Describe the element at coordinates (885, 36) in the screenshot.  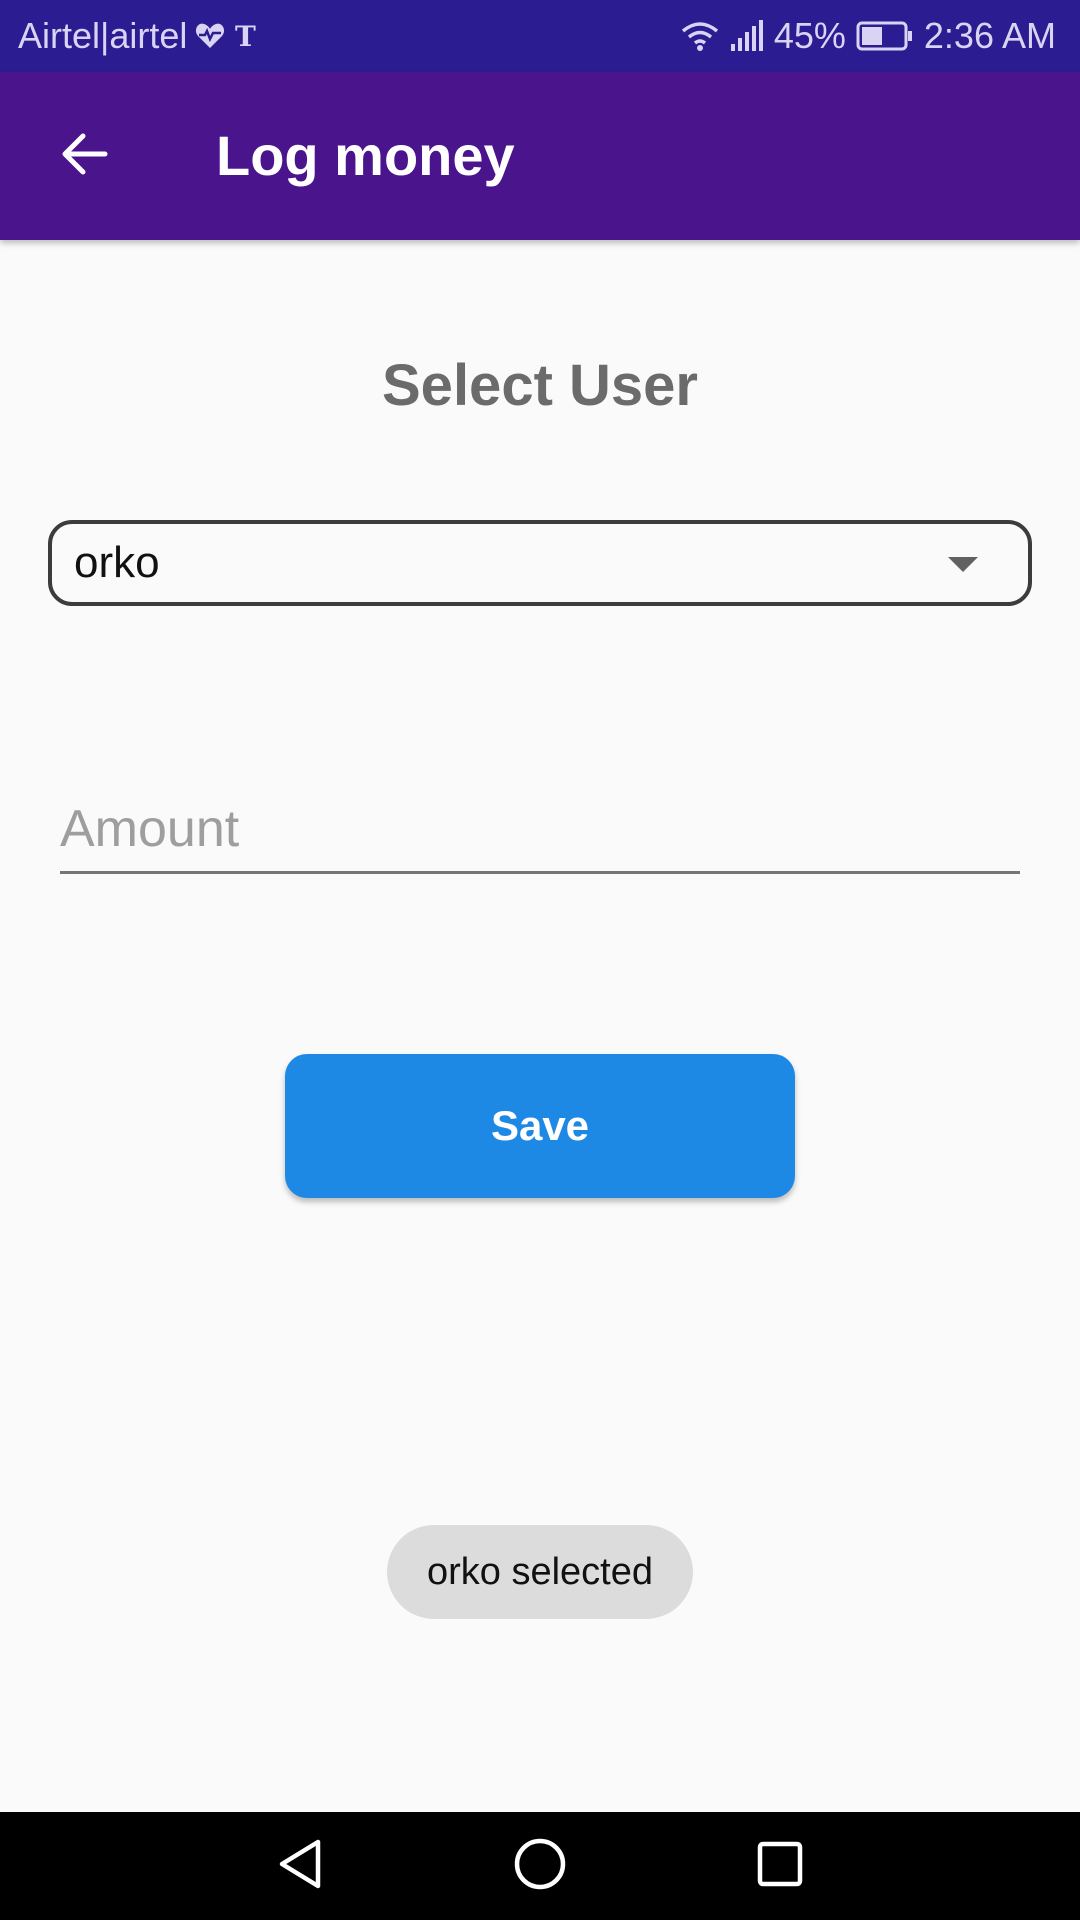
I see `battery-icon` at that location.